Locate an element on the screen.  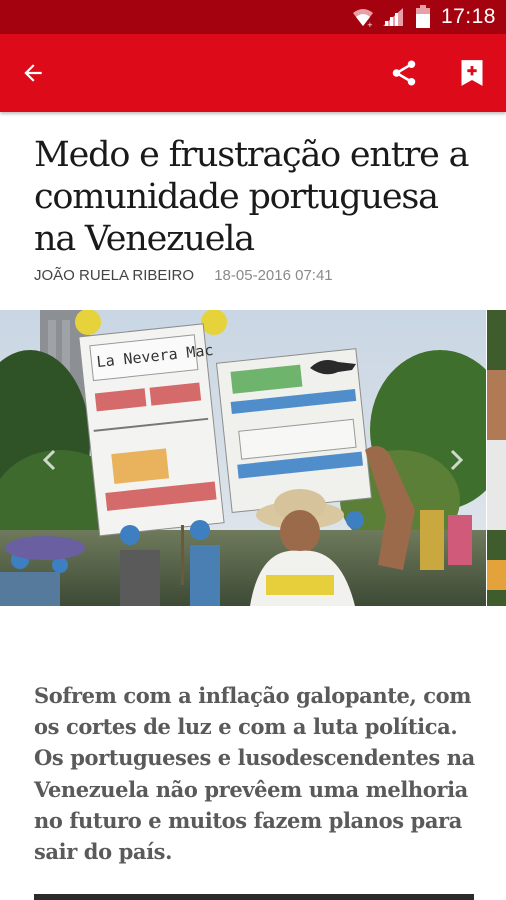
gallery-next-button is located at coordinates (456, 460).